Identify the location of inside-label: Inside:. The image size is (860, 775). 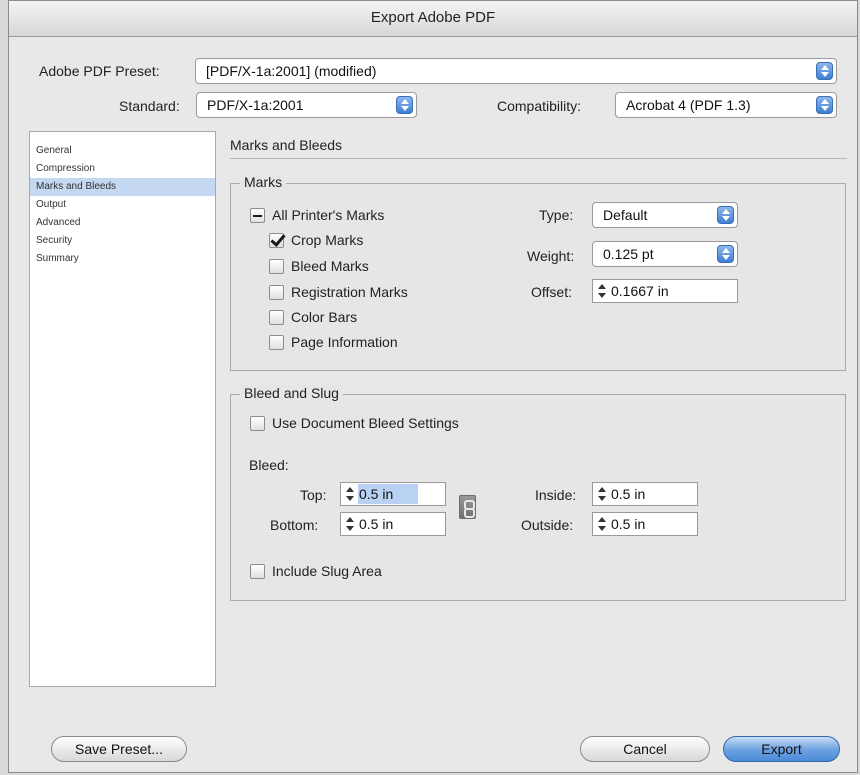
(556, 495).